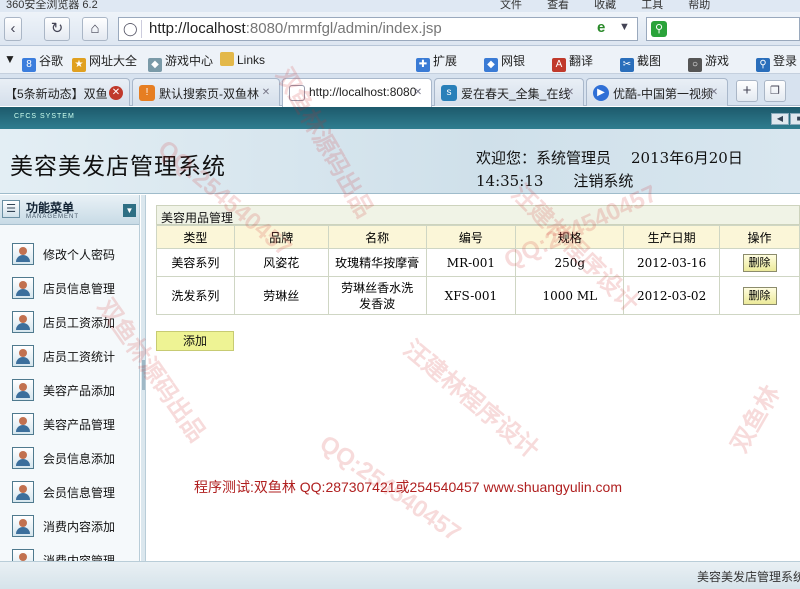 Image resolution: width=800 pixels, height=589 pixels. What do you see at coordinates (510, 181) in the screenshot?
I see `current-time: 14:35:13` at bounding box center [510, 181].